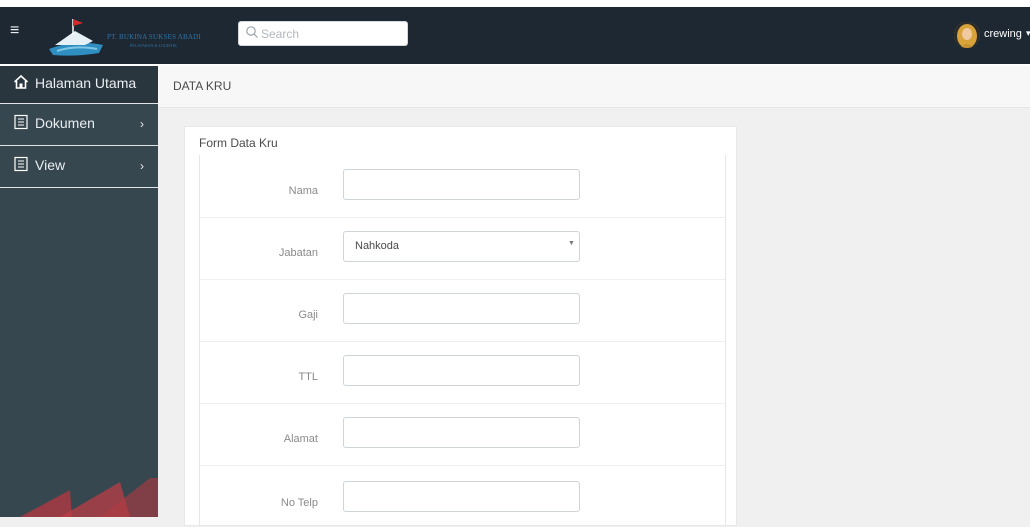  I want to click on sidebar-item-view: View ›, so click(79, 167).